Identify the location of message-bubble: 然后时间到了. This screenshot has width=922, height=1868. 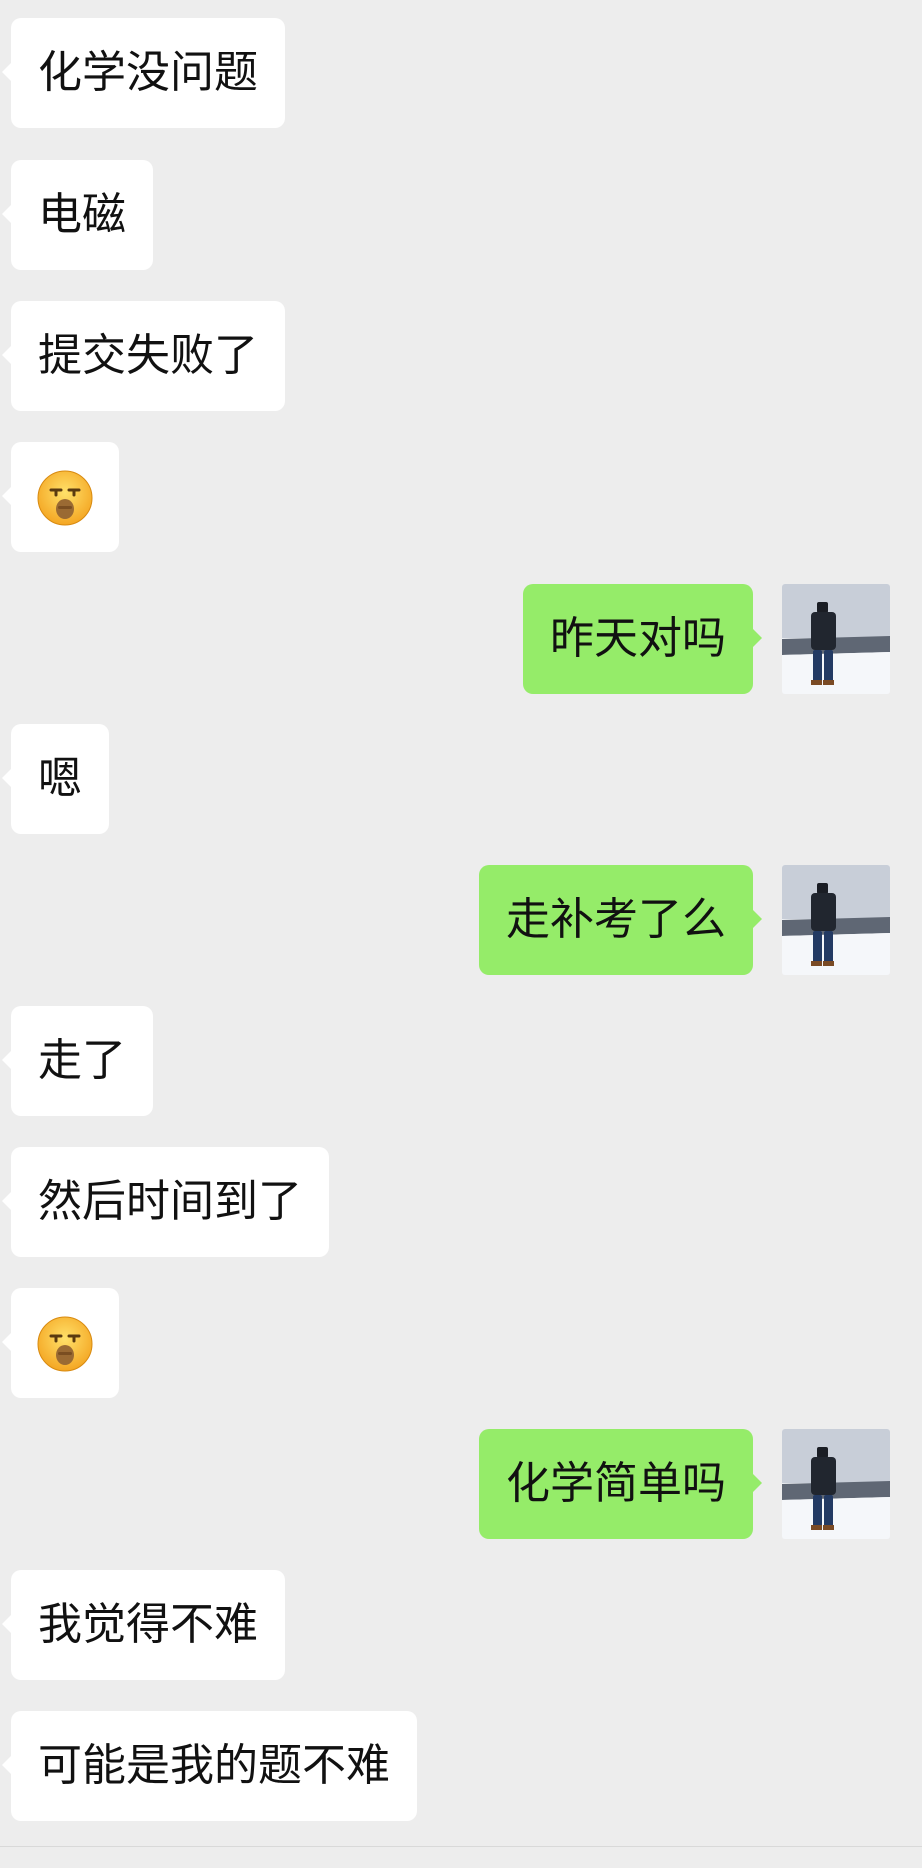
(165, 1202).